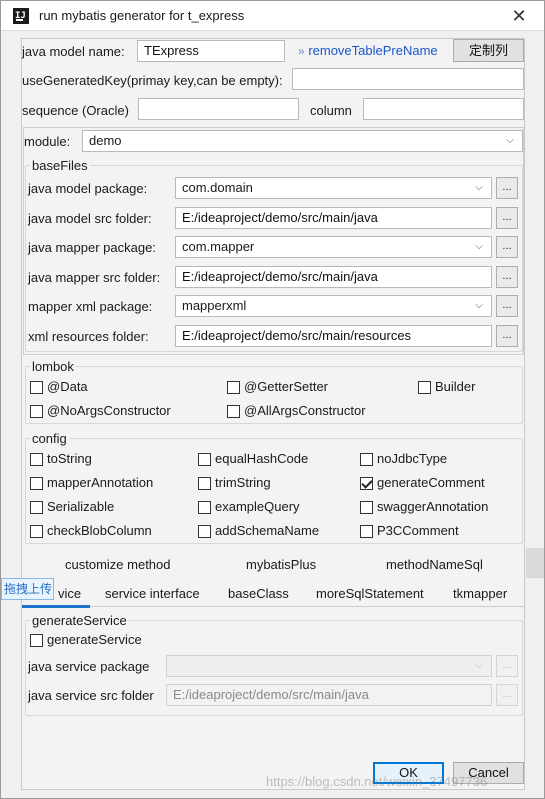  What do you see at coordinates (488, 50) in the screenshot?
I see `custom-columns-button: 定制列` at bounding box center [488, 50].